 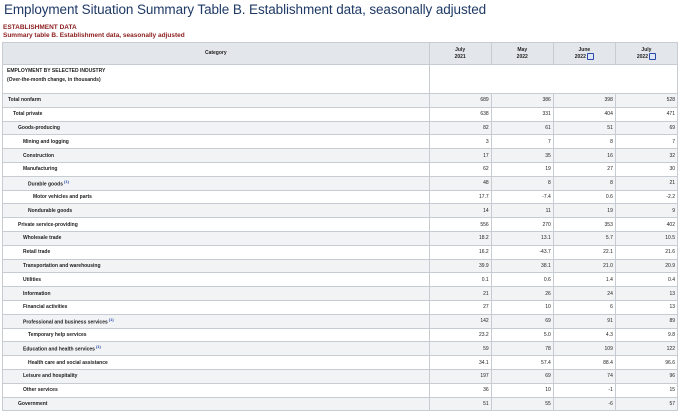 I want to click on value-cell: 35, so click(x=522, y=155).